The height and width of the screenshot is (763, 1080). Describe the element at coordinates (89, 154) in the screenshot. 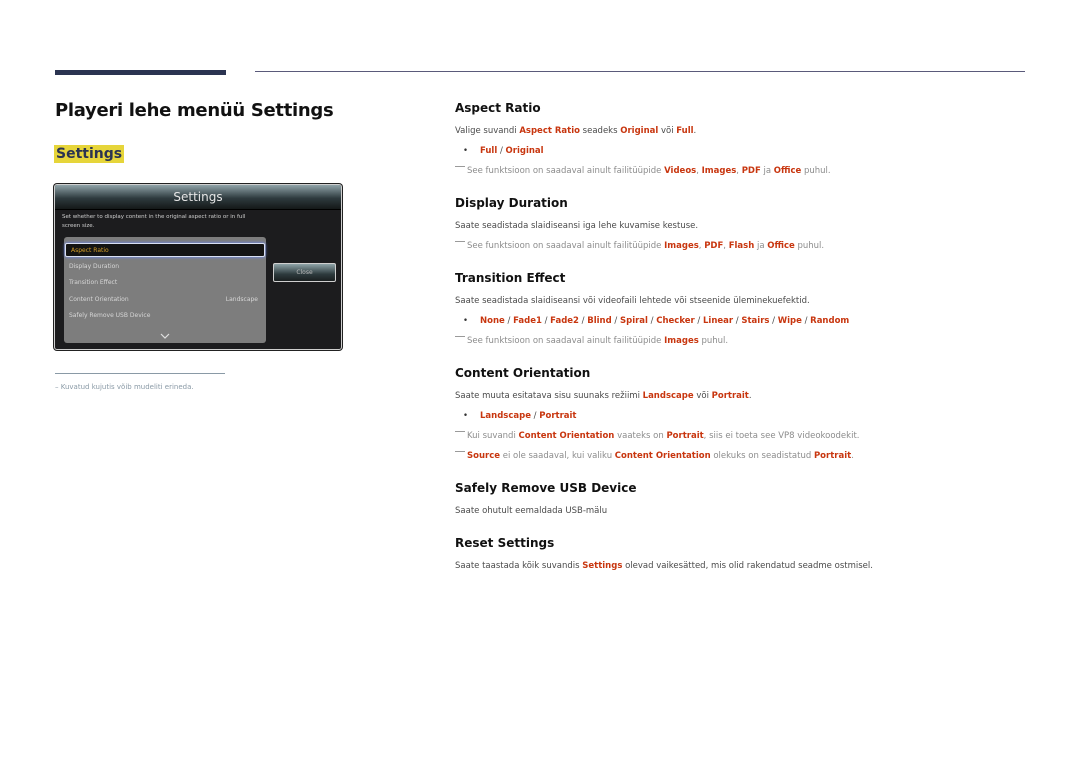

I see `section-badge: Settings` at that location.